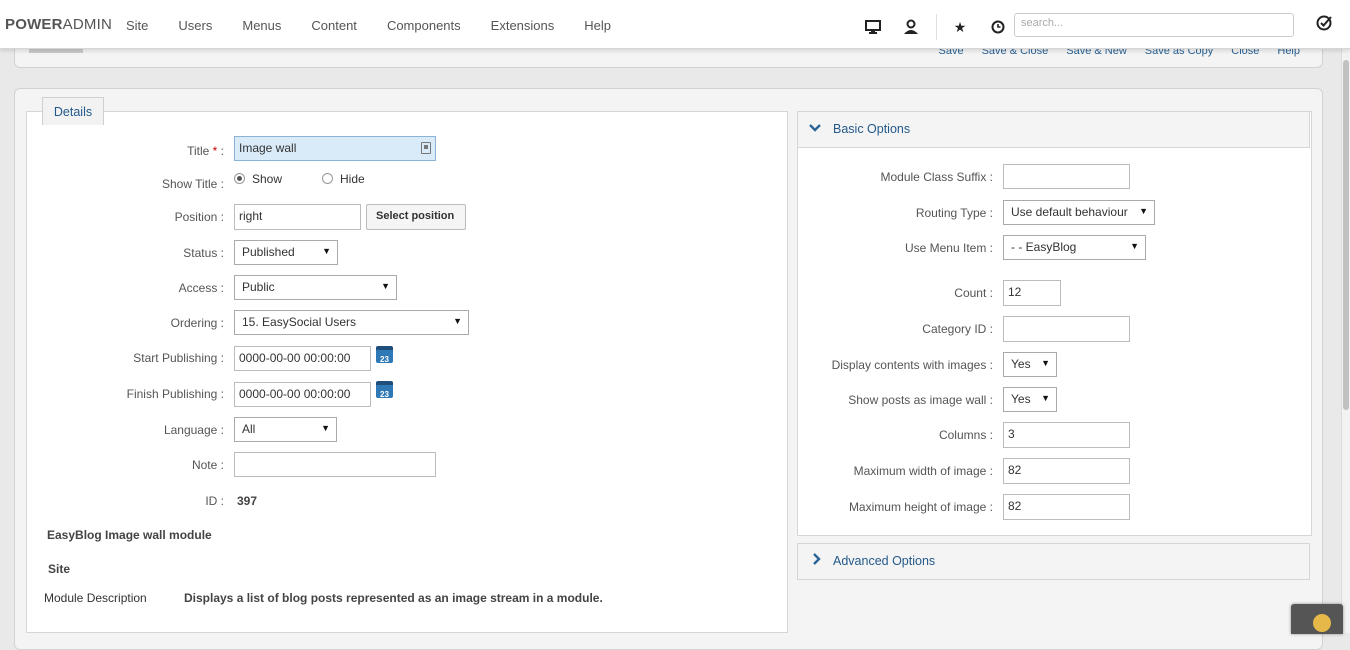  I want to click on star-icon: ★, so click(960, 27).